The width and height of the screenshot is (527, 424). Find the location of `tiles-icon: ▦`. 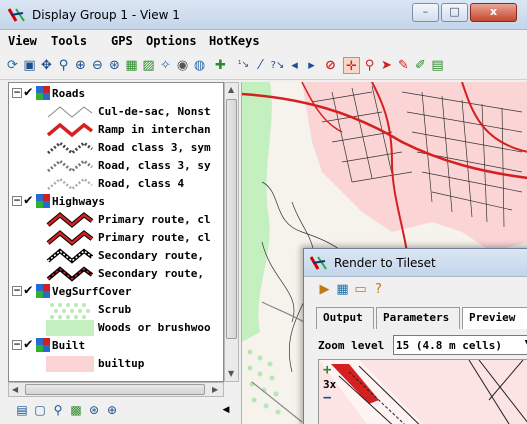

tiles-icon: ▦ is located at coordinates (342, 289).